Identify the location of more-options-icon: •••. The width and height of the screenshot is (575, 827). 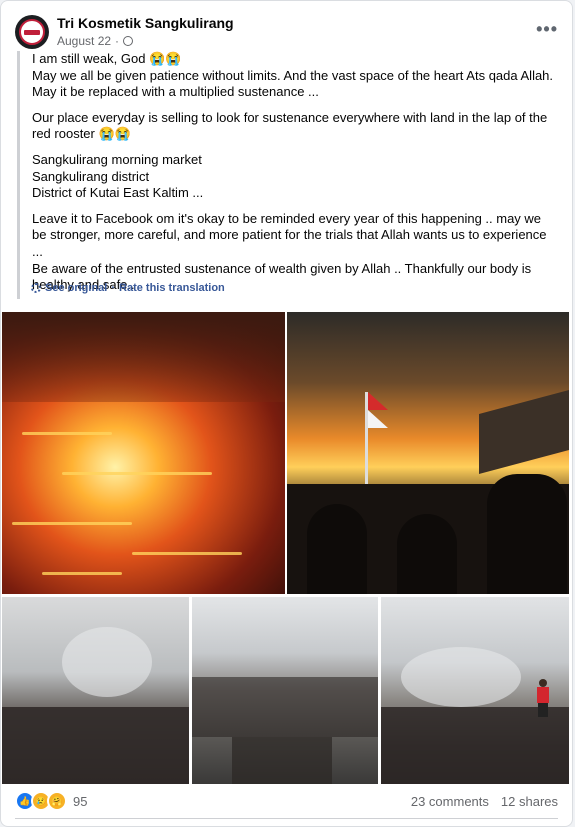
(547, 29).